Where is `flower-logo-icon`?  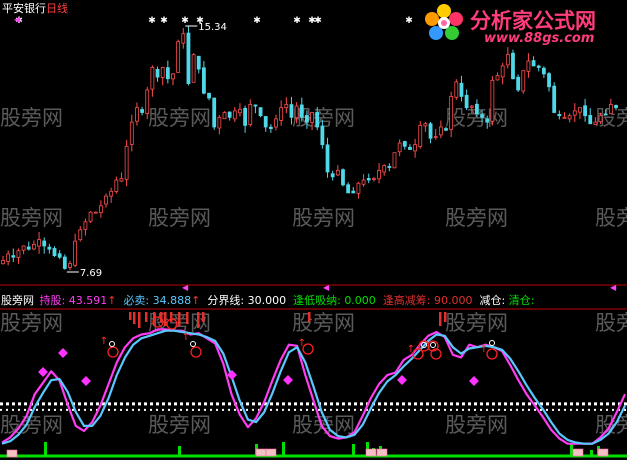 flower-logo-icon is located at coordinates (444, 22).